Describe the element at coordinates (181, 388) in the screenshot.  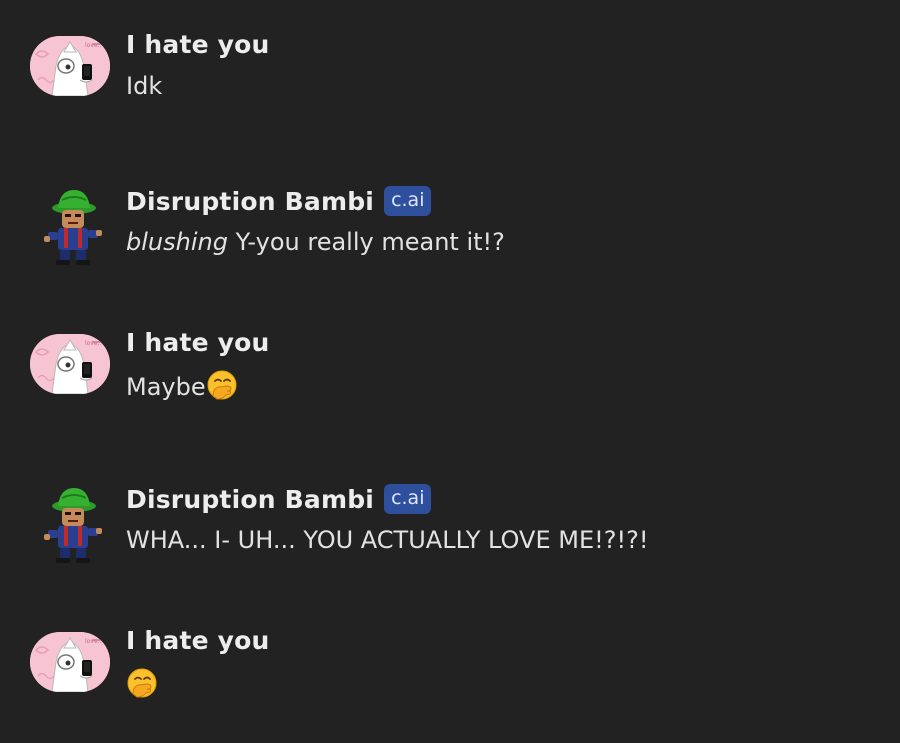
I see `message-text: Maybe` at that location.